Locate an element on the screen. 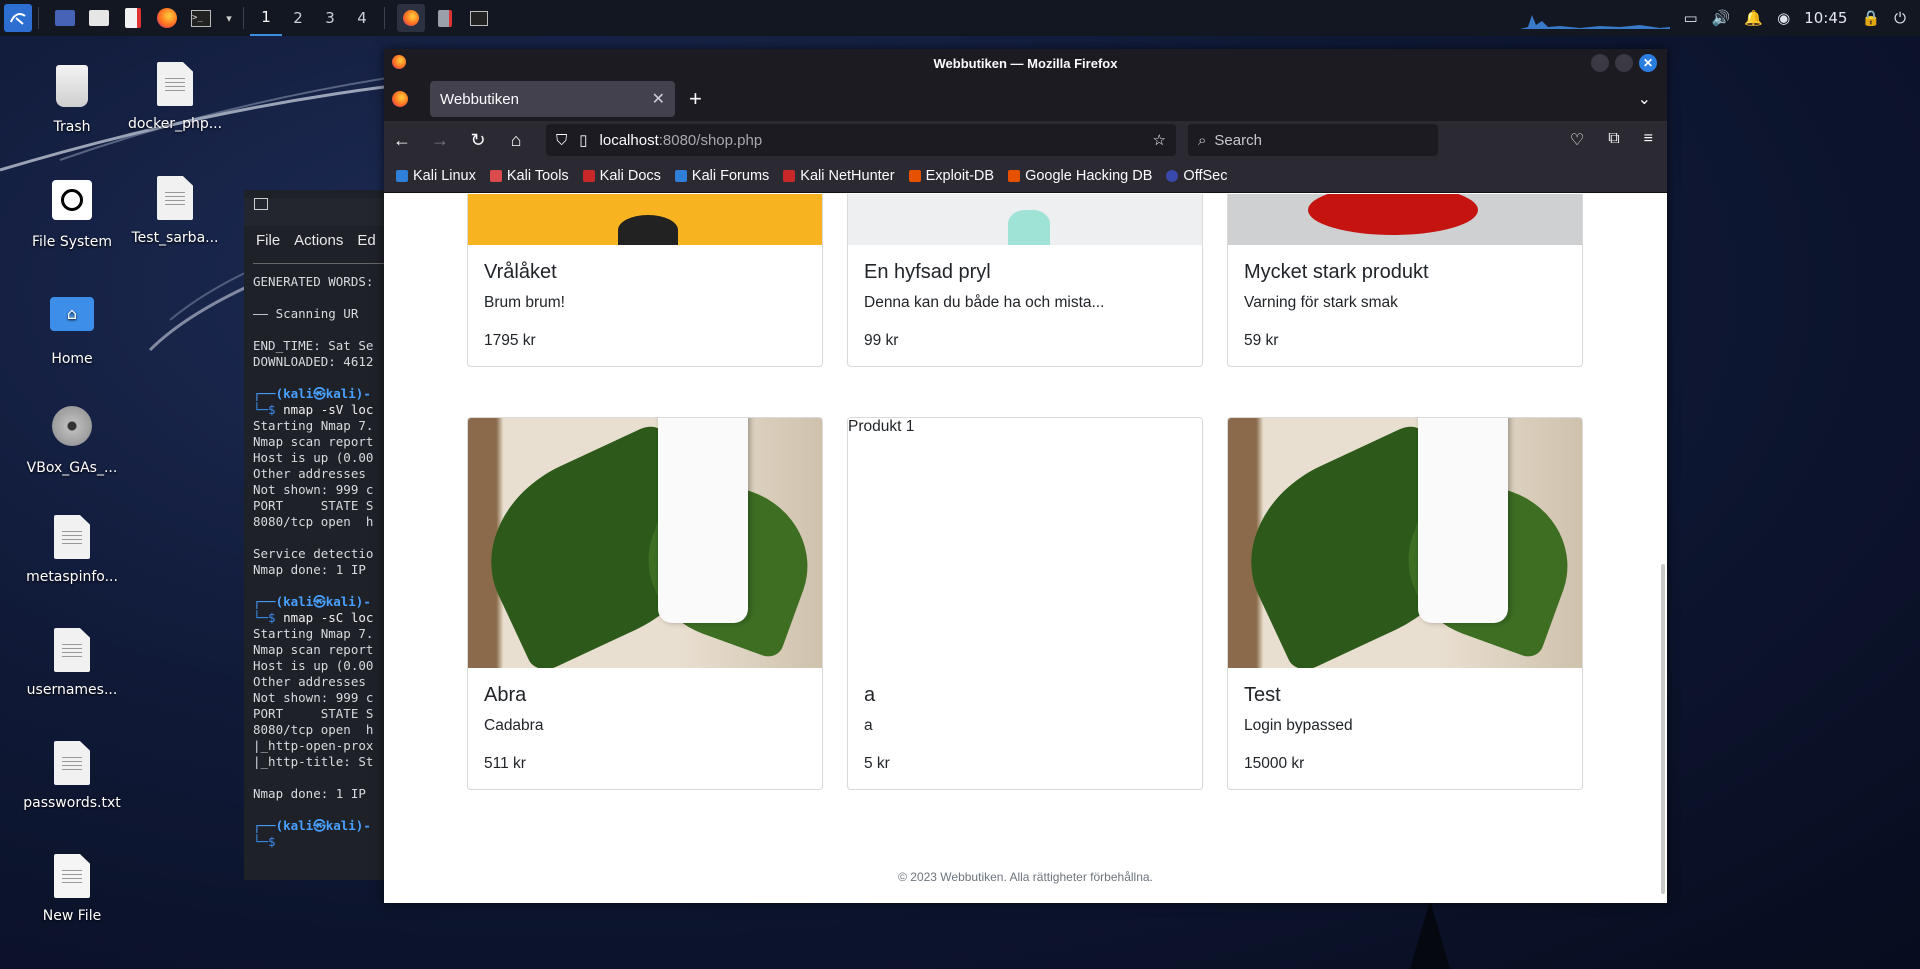  home-button: ⌂ is located at coordinates (516, 140).